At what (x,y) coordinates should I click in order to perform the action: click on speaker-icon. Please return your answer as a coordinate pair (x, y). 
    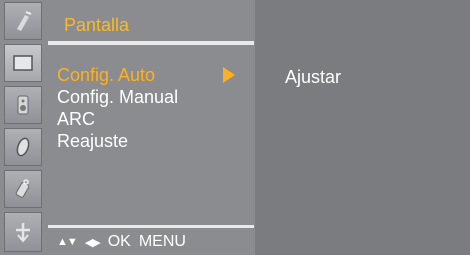
    Looking at the image, I should click on (23, 105).